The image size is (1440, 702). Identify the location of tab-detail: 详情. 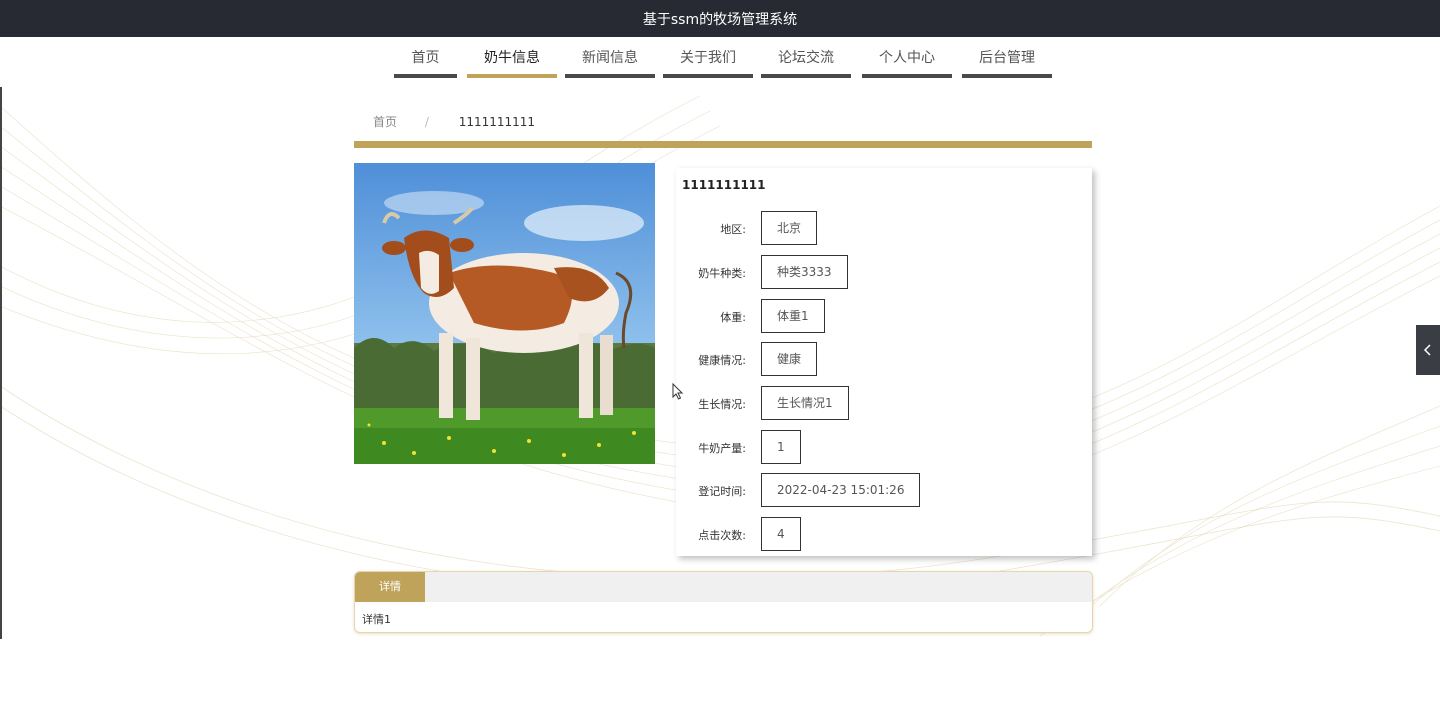
(390, 587).